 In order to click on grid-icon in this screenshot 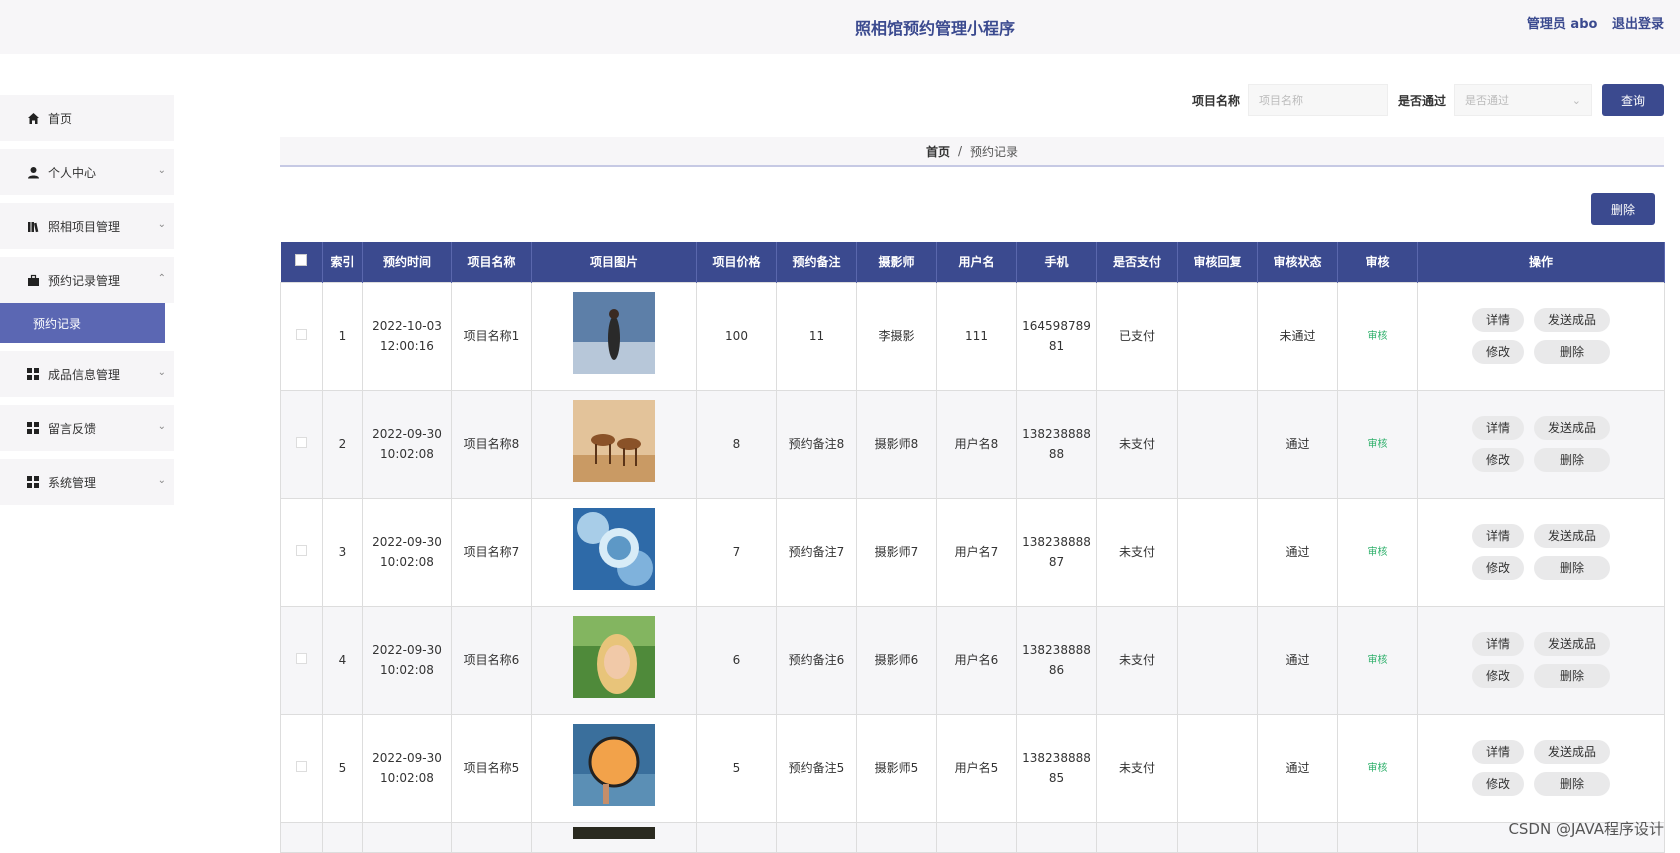, I will do `click(33, 428)`.